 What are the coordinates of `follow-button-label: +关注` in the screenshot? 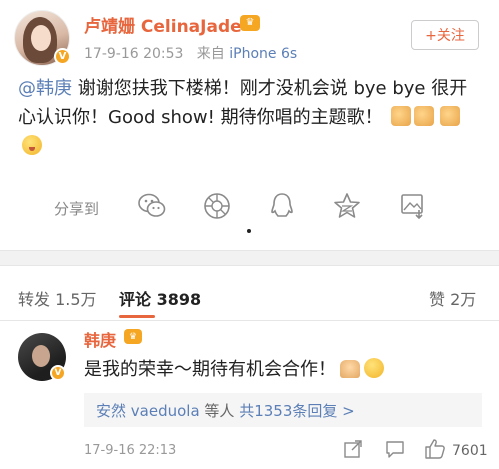 It's located at (445, 36).